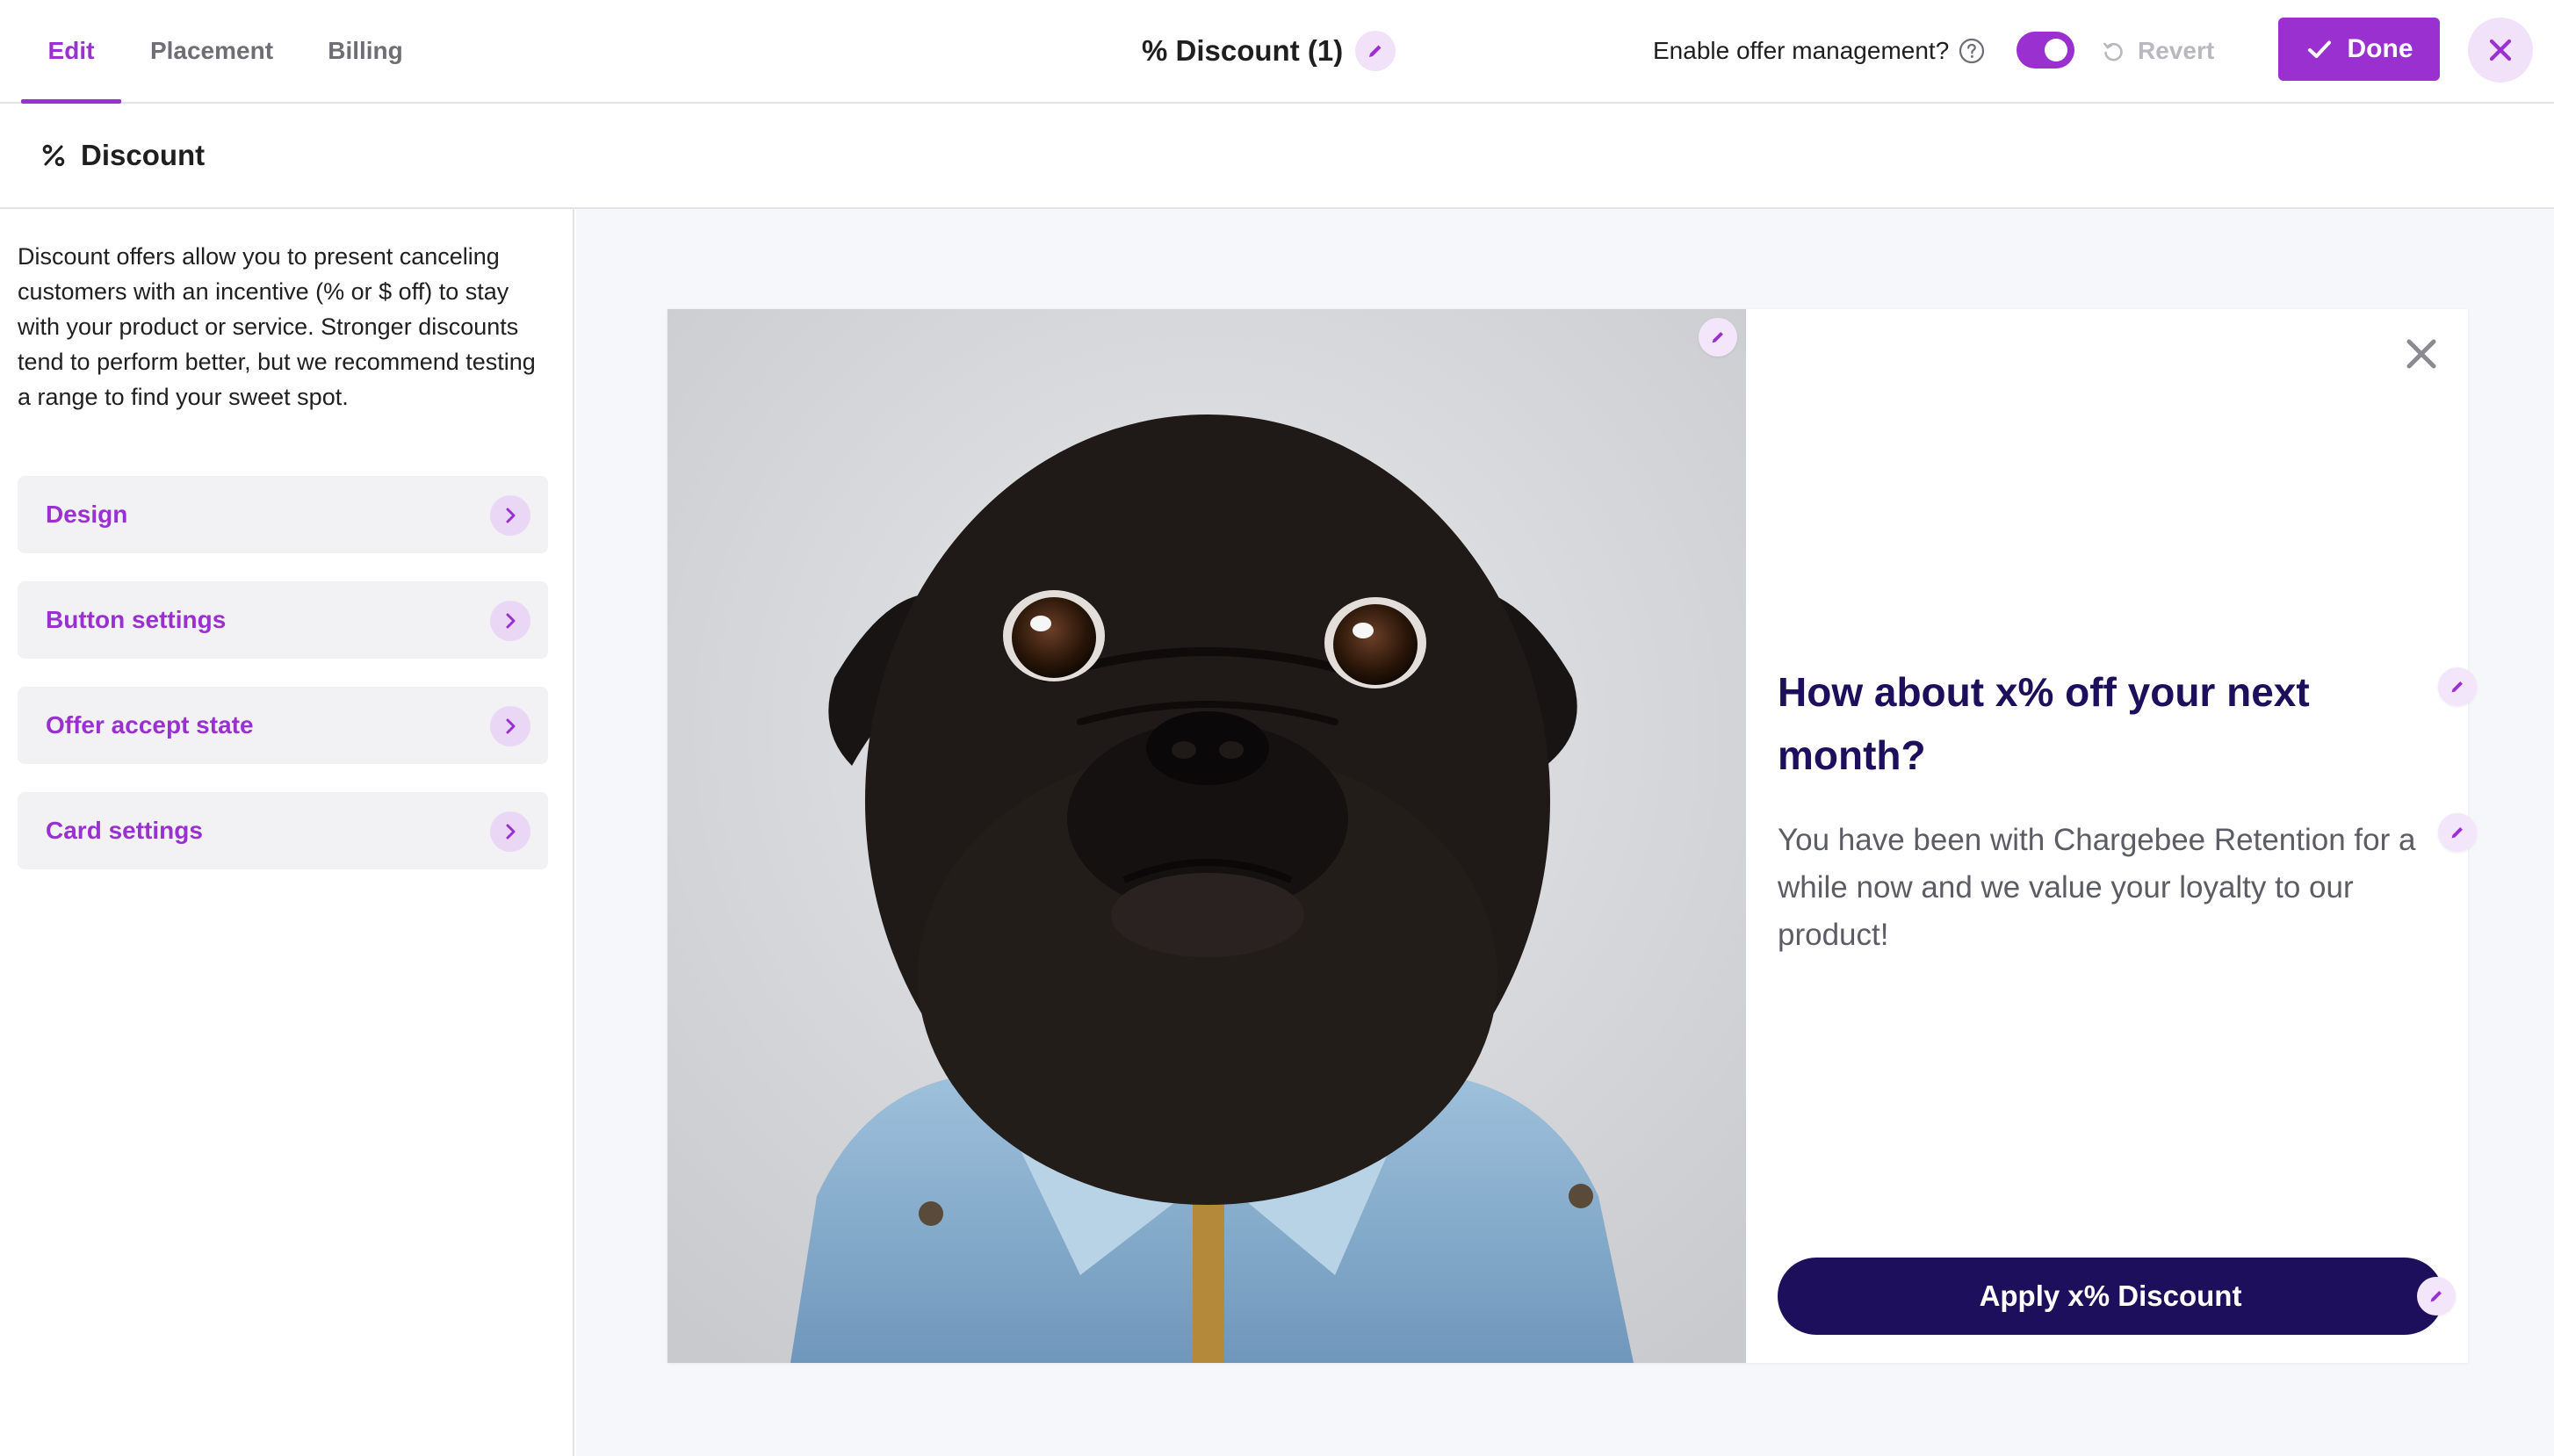 The image size is (2554, 1456). Describe the element at coordinates (143, 155) in the screenshot. I see `offer-type-title: Discount` at that location.